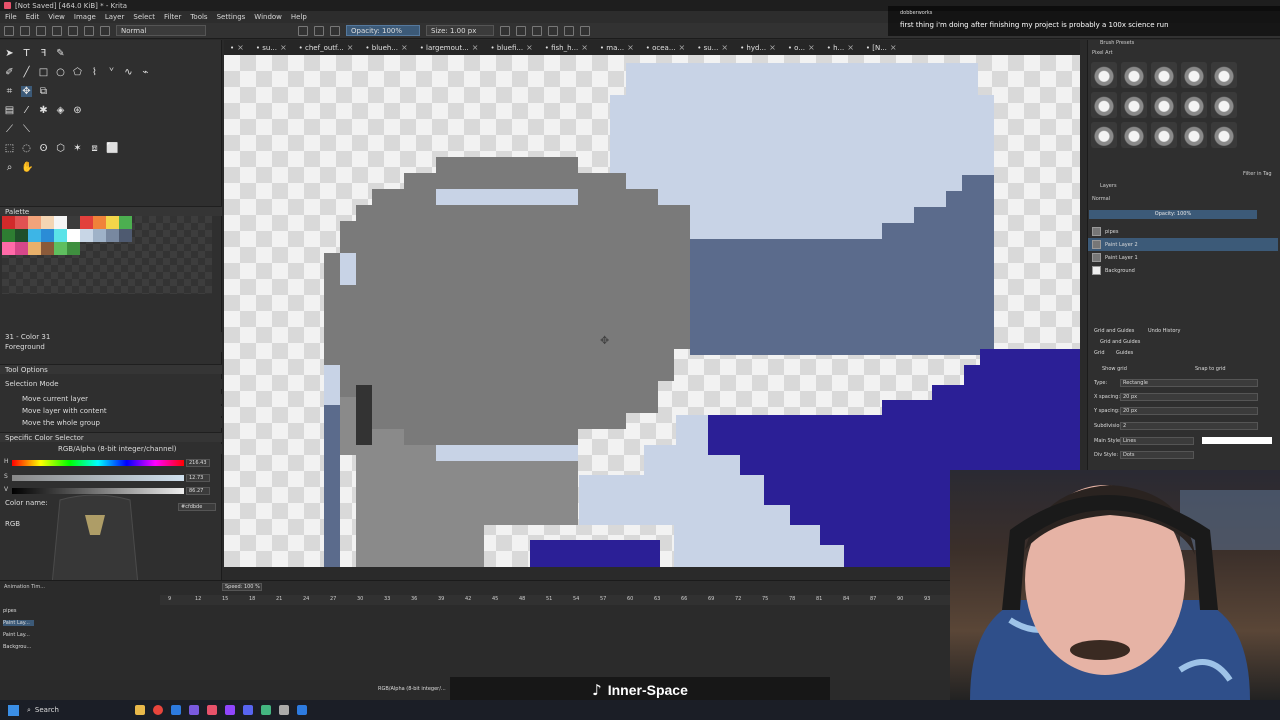 The image size is (1280, 720). Describe the element at coordinates (712, 47) in the screenshot. I see `document-tab: • su... ×` at that location.